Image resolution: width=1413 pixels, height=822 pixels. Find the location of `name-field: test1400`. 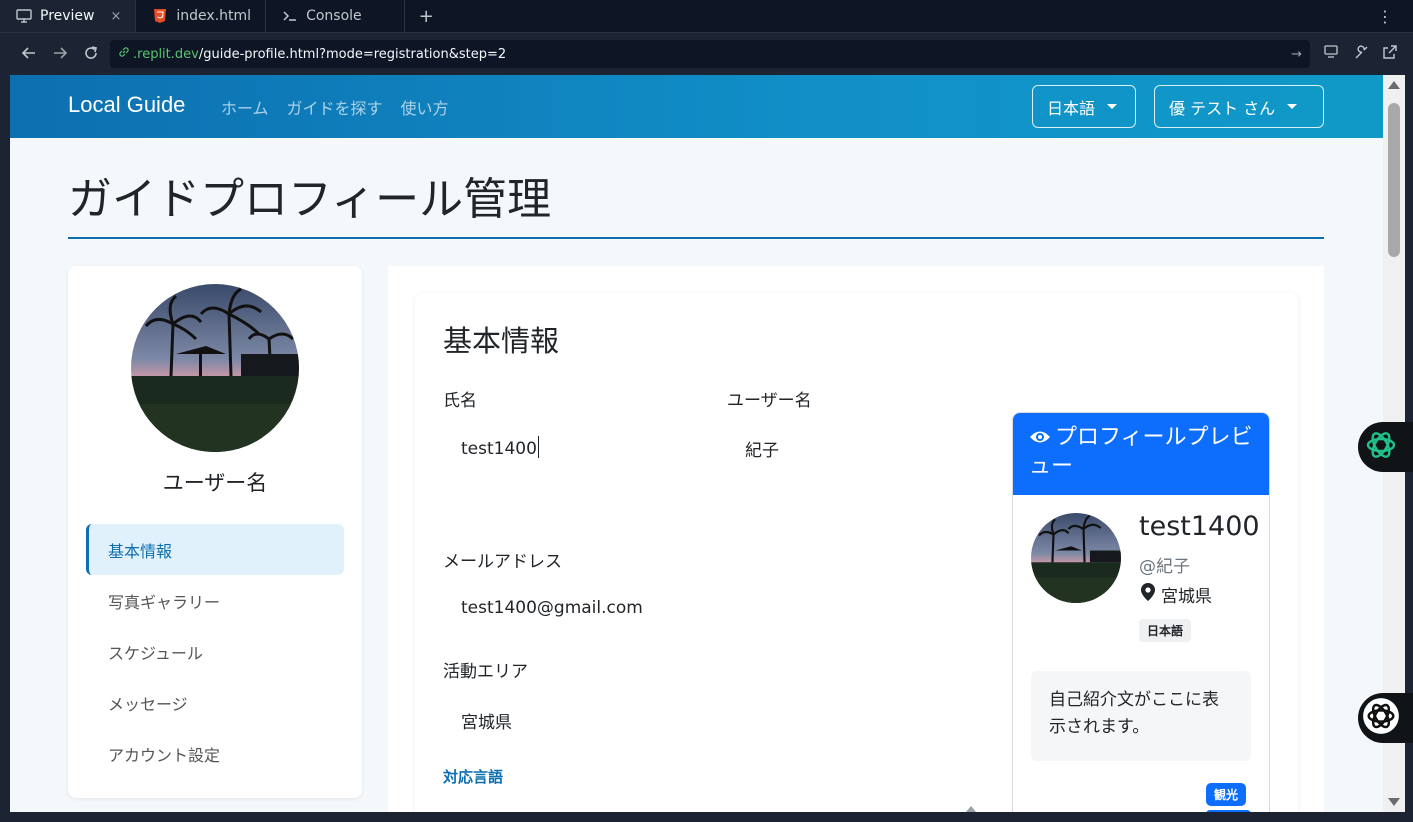

name-field: test1400 is located at coordinates (500, 447).